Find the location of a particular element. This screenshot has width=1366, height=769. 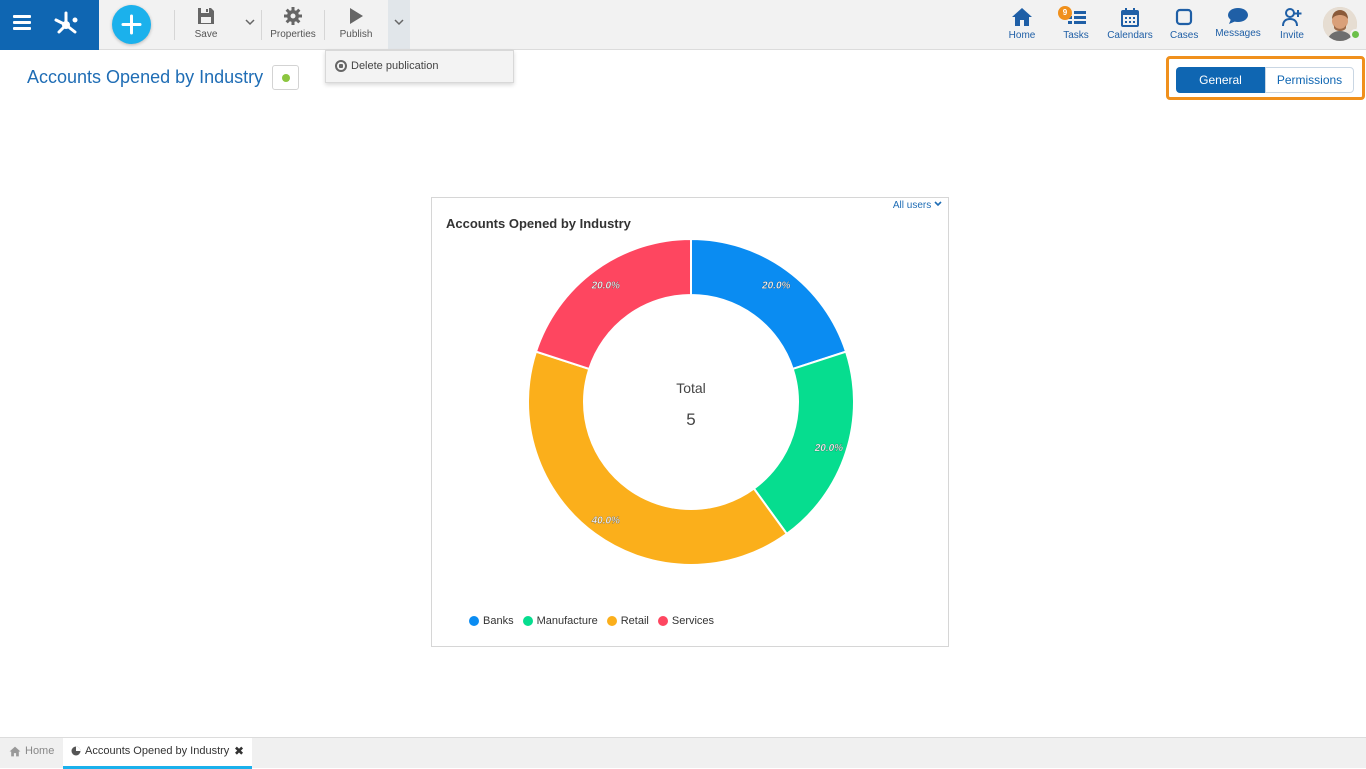

nav-cases-label: Cases is located at coordinates (1184, 35).